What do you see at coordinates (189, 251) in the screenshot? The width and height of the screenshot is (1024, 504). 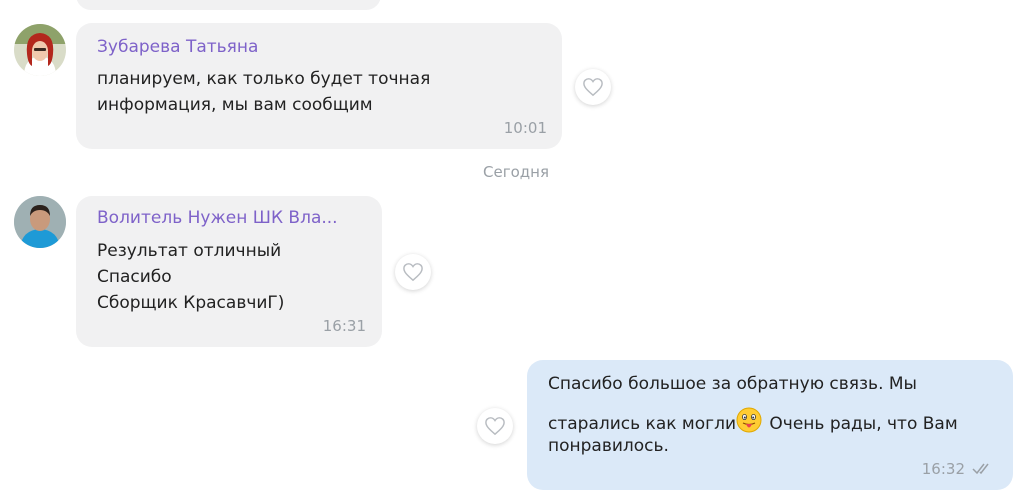 I see `message-text-line: Результат отличный` at bounding box center [189, 251].